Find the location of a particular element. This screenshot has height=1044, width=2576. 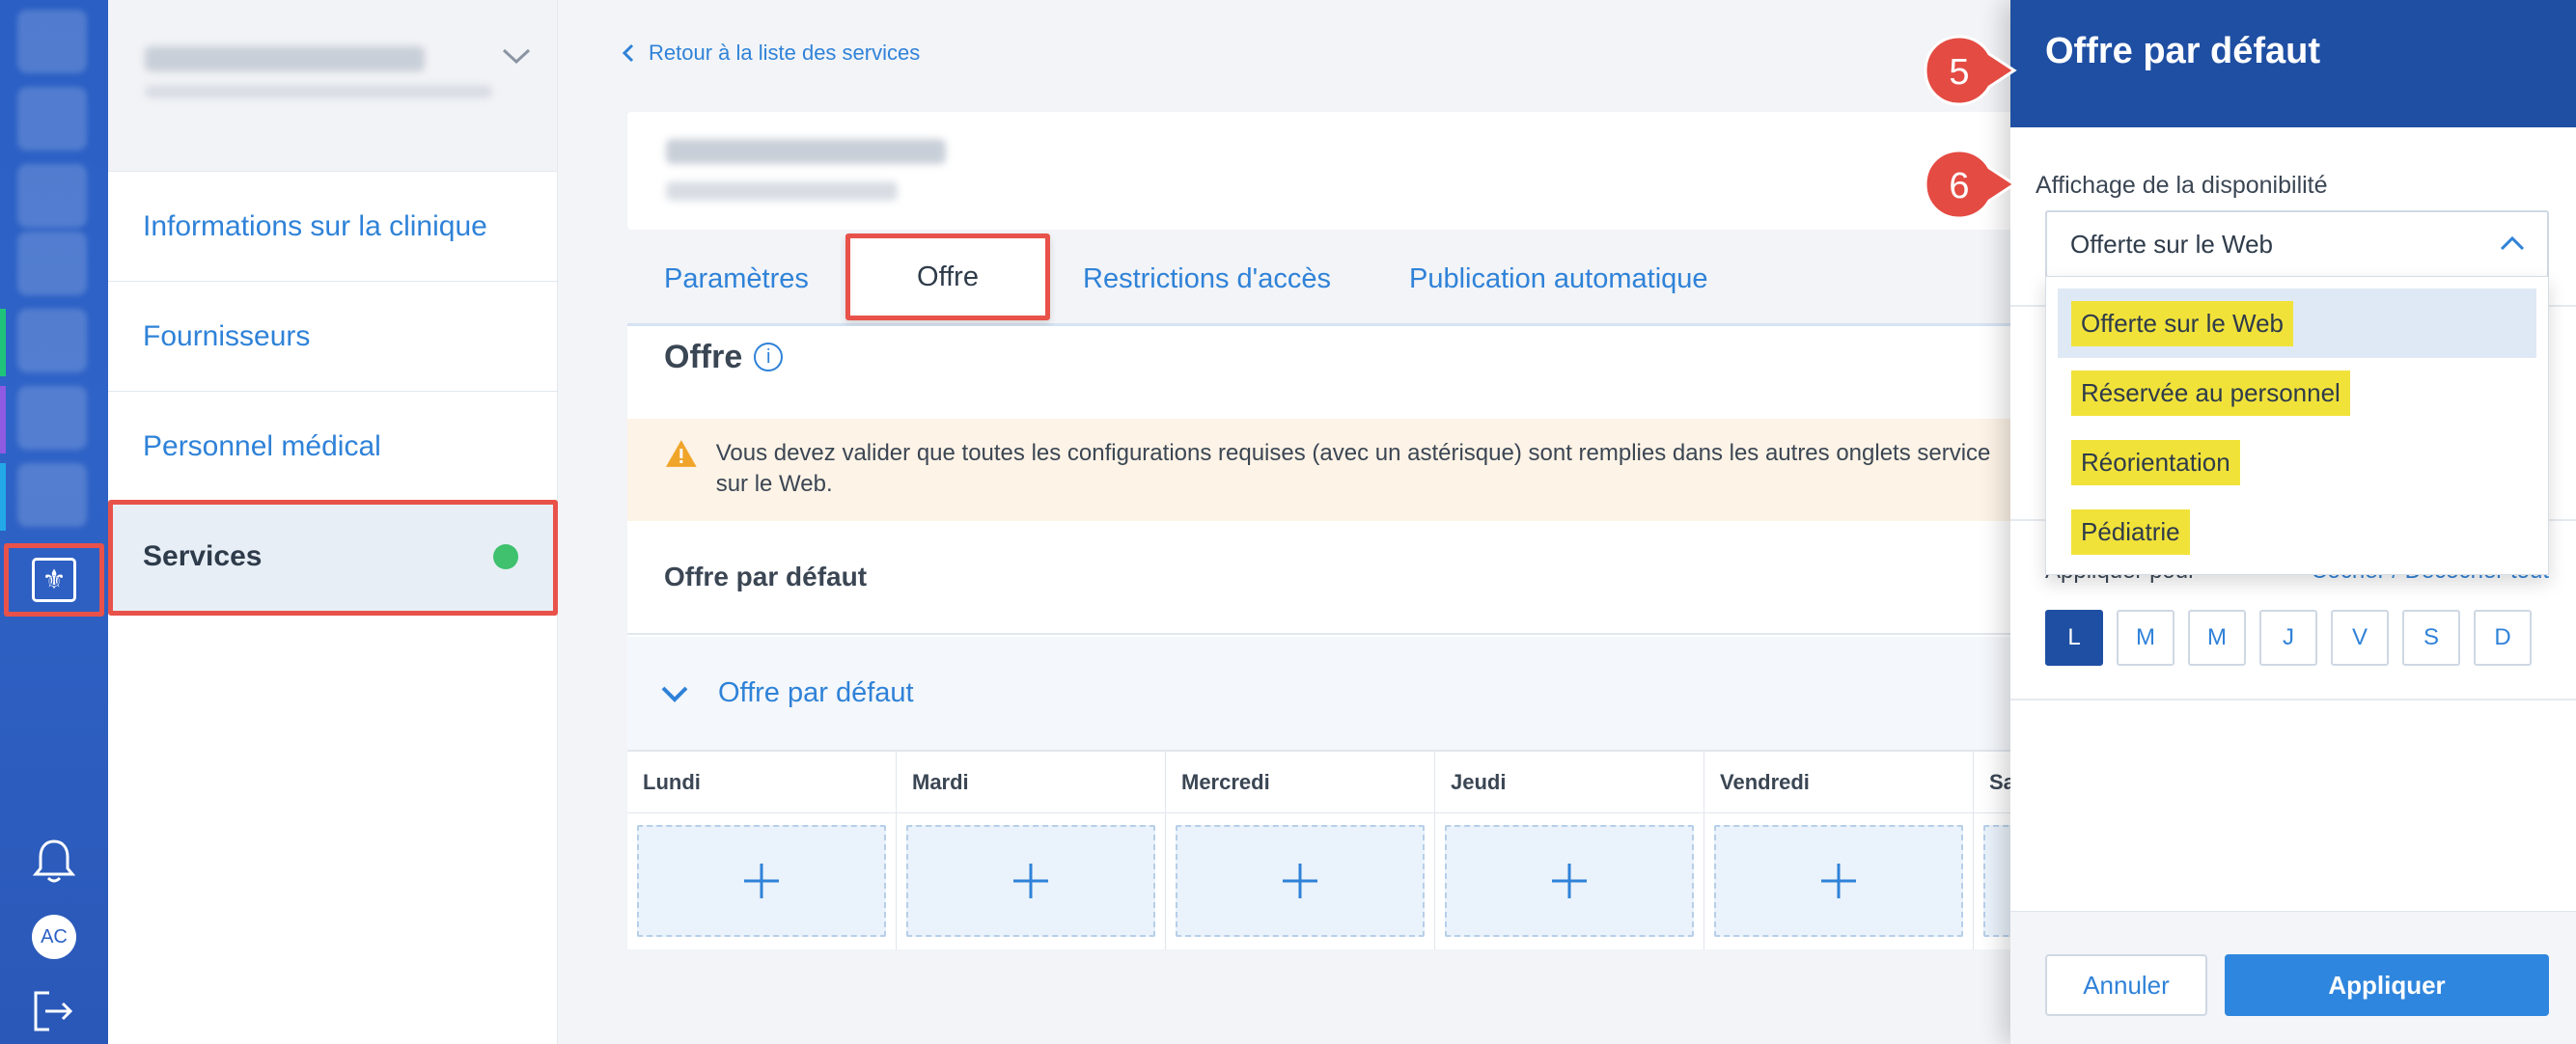

tab-label: Restrictions d'accès is located at coordinates (1207, 278).